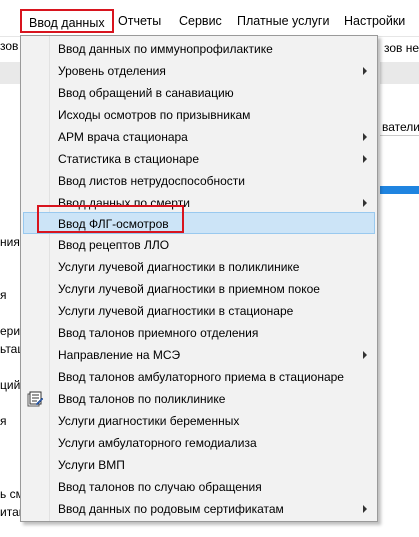  What do you see at coordinates (10, 242) in the screenshot?
I see `bg-text: ния` at bounding box center [10, 242].